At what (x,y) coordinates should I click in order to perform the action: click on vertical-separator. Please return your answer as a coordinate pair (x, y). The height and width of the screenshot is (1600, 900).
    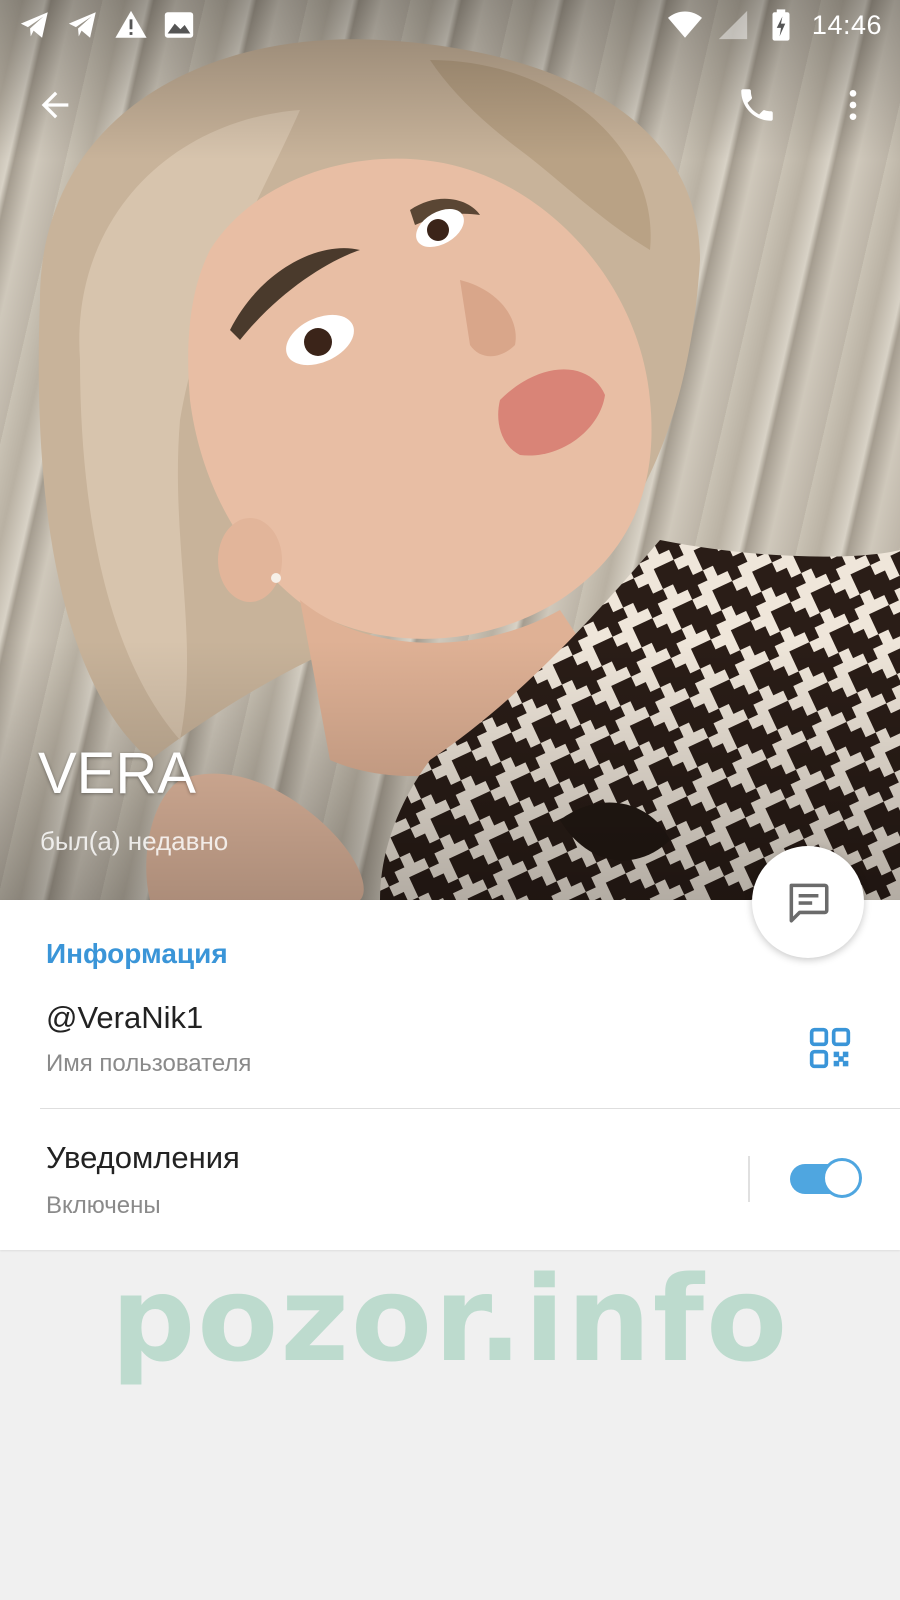
    Looking at the image, I should click on (749, 1179).